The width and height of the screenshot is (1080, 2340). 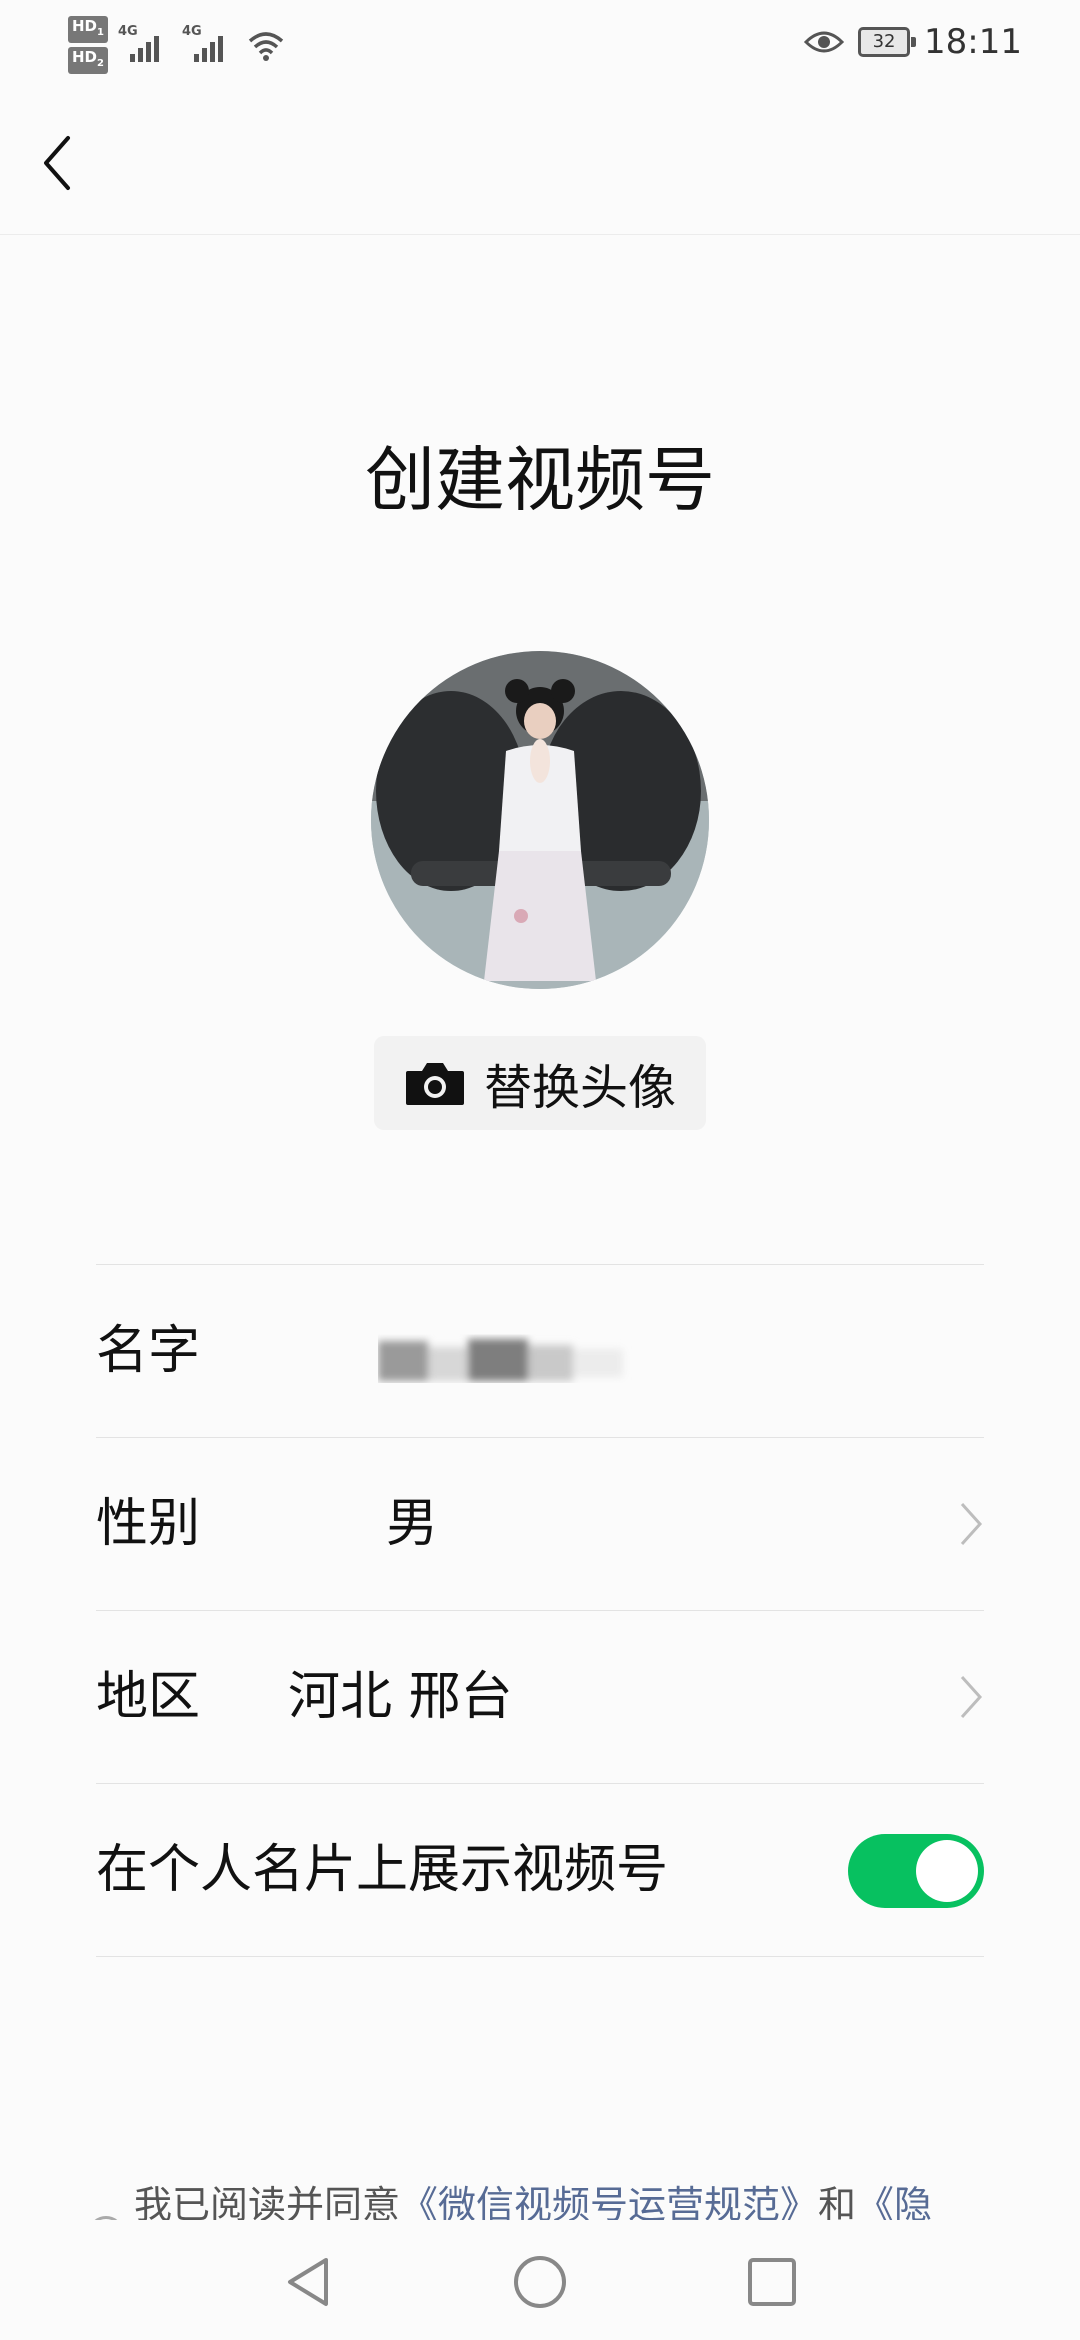 What do you see at coordinates (540, 1524) in the screenshot?
I see `gender-row: 性别 男` at bounding box center [540, 1524].